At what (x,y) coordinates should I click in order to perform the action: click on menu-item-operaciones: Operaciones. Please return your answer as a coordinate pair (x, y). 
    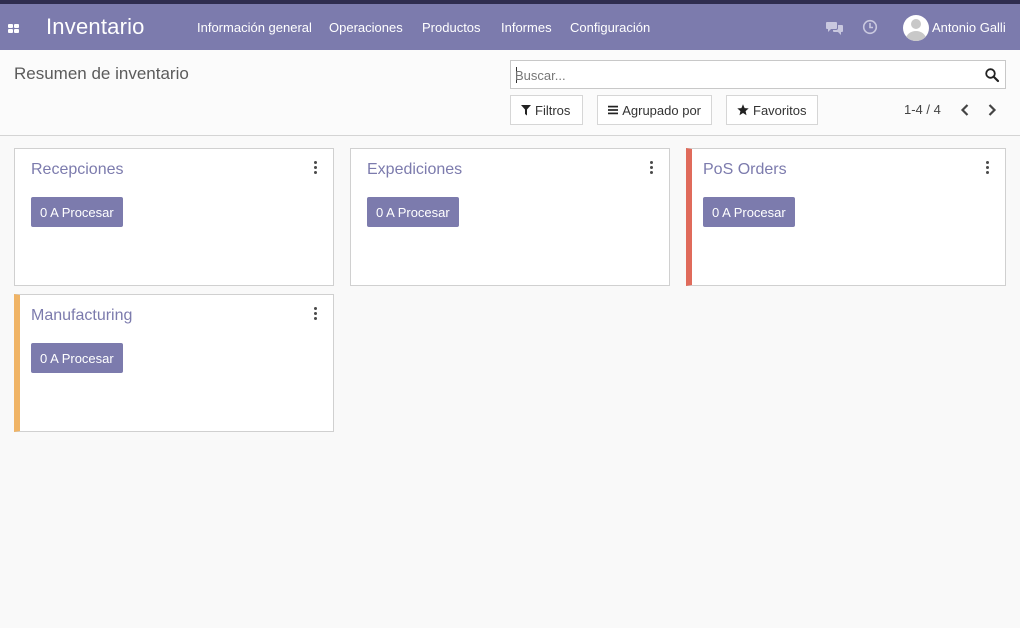
    Looking at the image, I should click on (366, 27).